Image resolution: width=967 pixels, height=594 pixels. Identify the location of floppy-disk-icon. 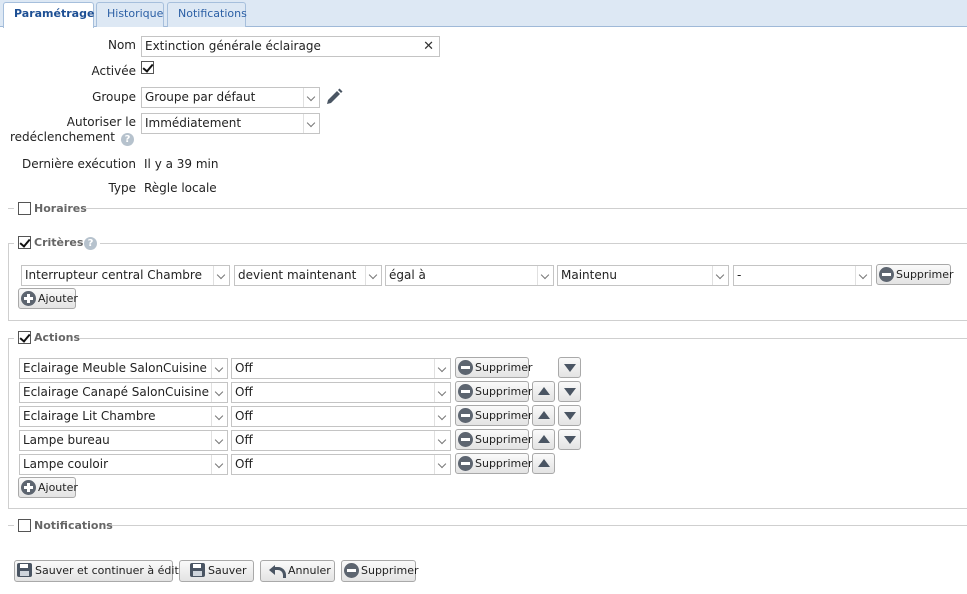
(24, 570).